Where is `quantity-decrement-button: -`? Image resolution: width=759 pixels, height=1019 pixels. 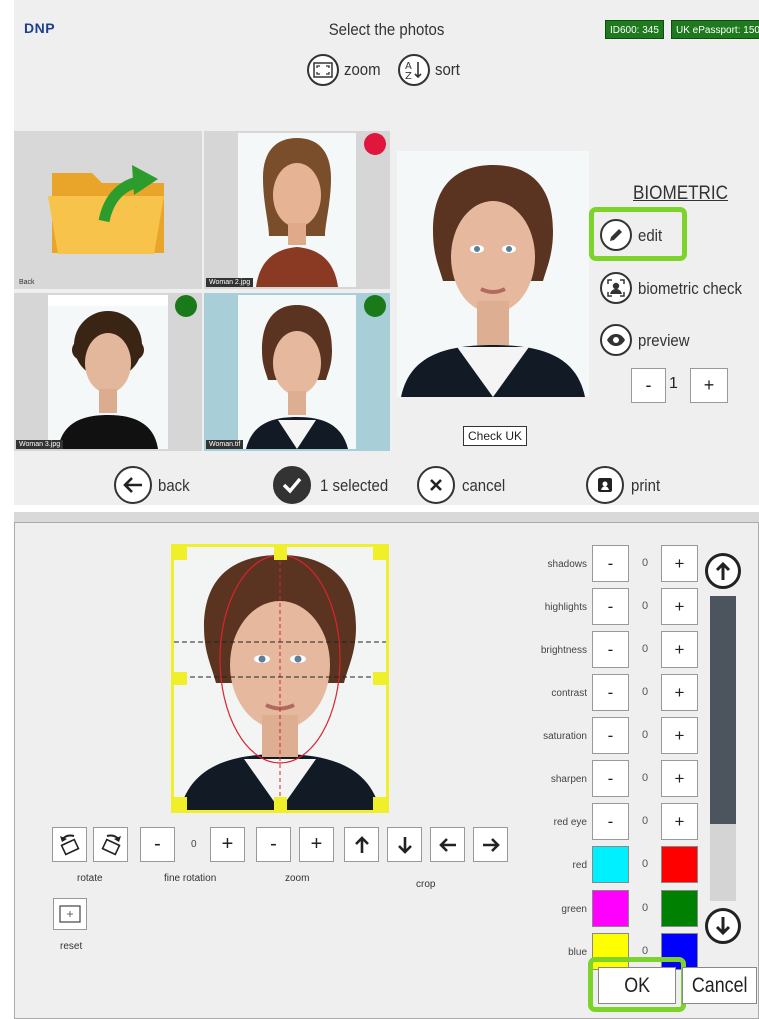
quantity-decrement-button: - is located at coordinates (648, 385).